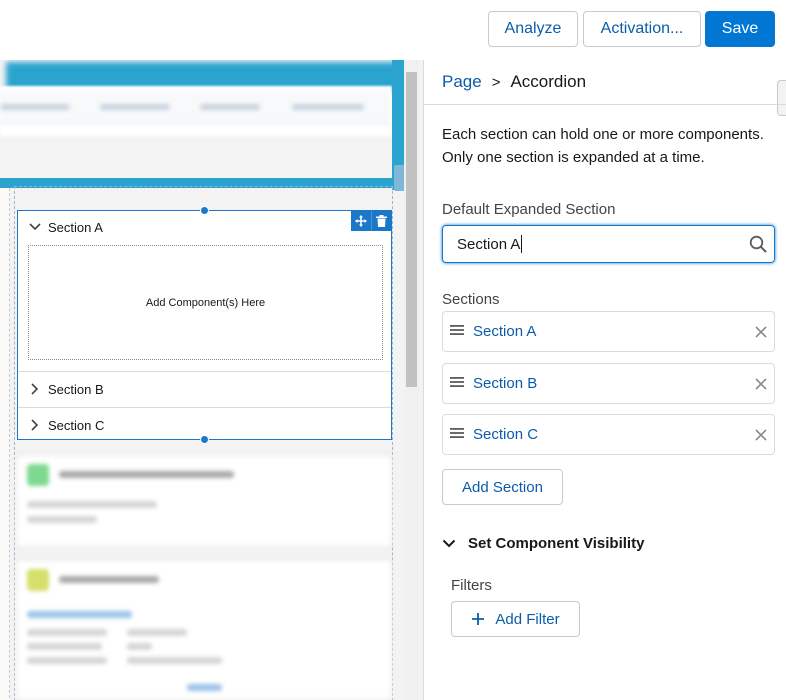  Describe the element at coordinates (75, 227) in the screenshot. I see `section-label: Section A` at that location.